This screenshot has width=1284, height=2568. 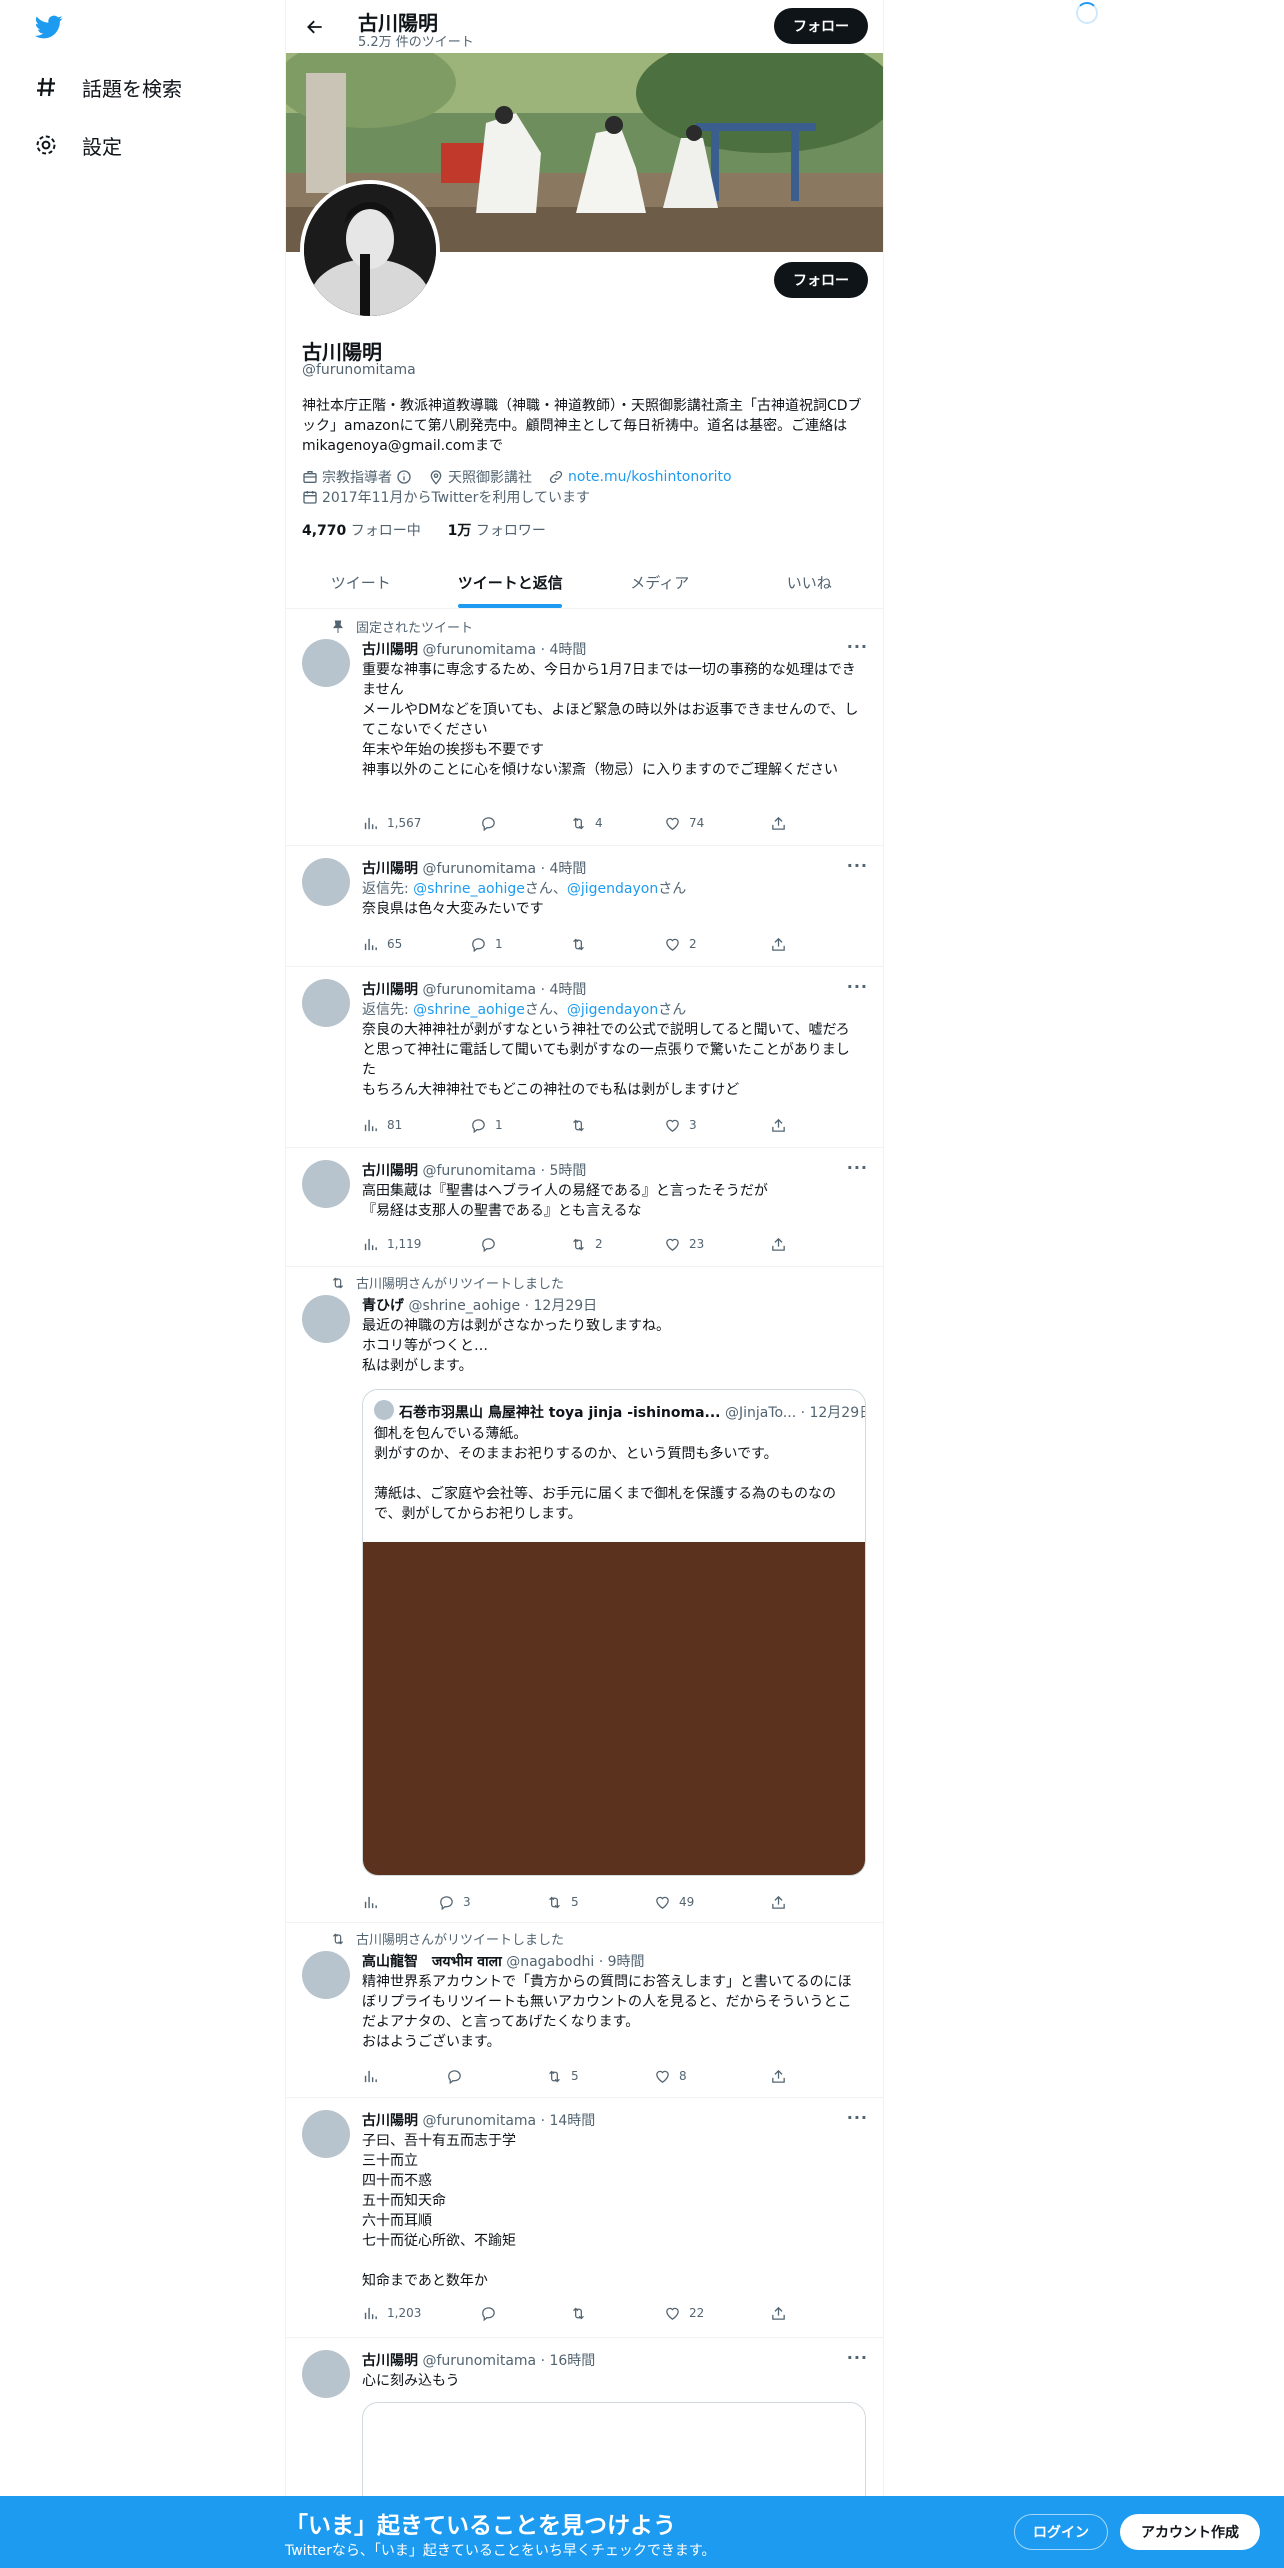 I want to click on nav-explore: 話題を検索, so click(x=108, y=87).